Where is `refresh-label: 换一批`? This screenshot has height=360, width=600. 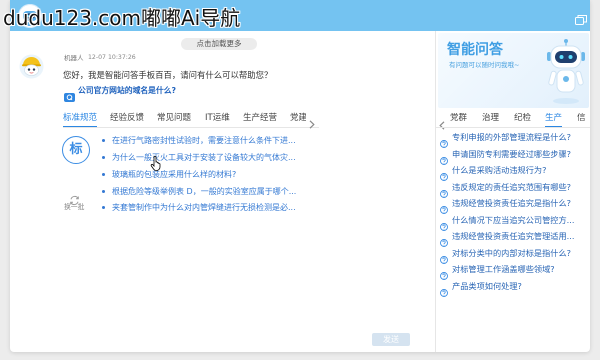
refresh-label: 换一批 is located at coordinates (74, 207).